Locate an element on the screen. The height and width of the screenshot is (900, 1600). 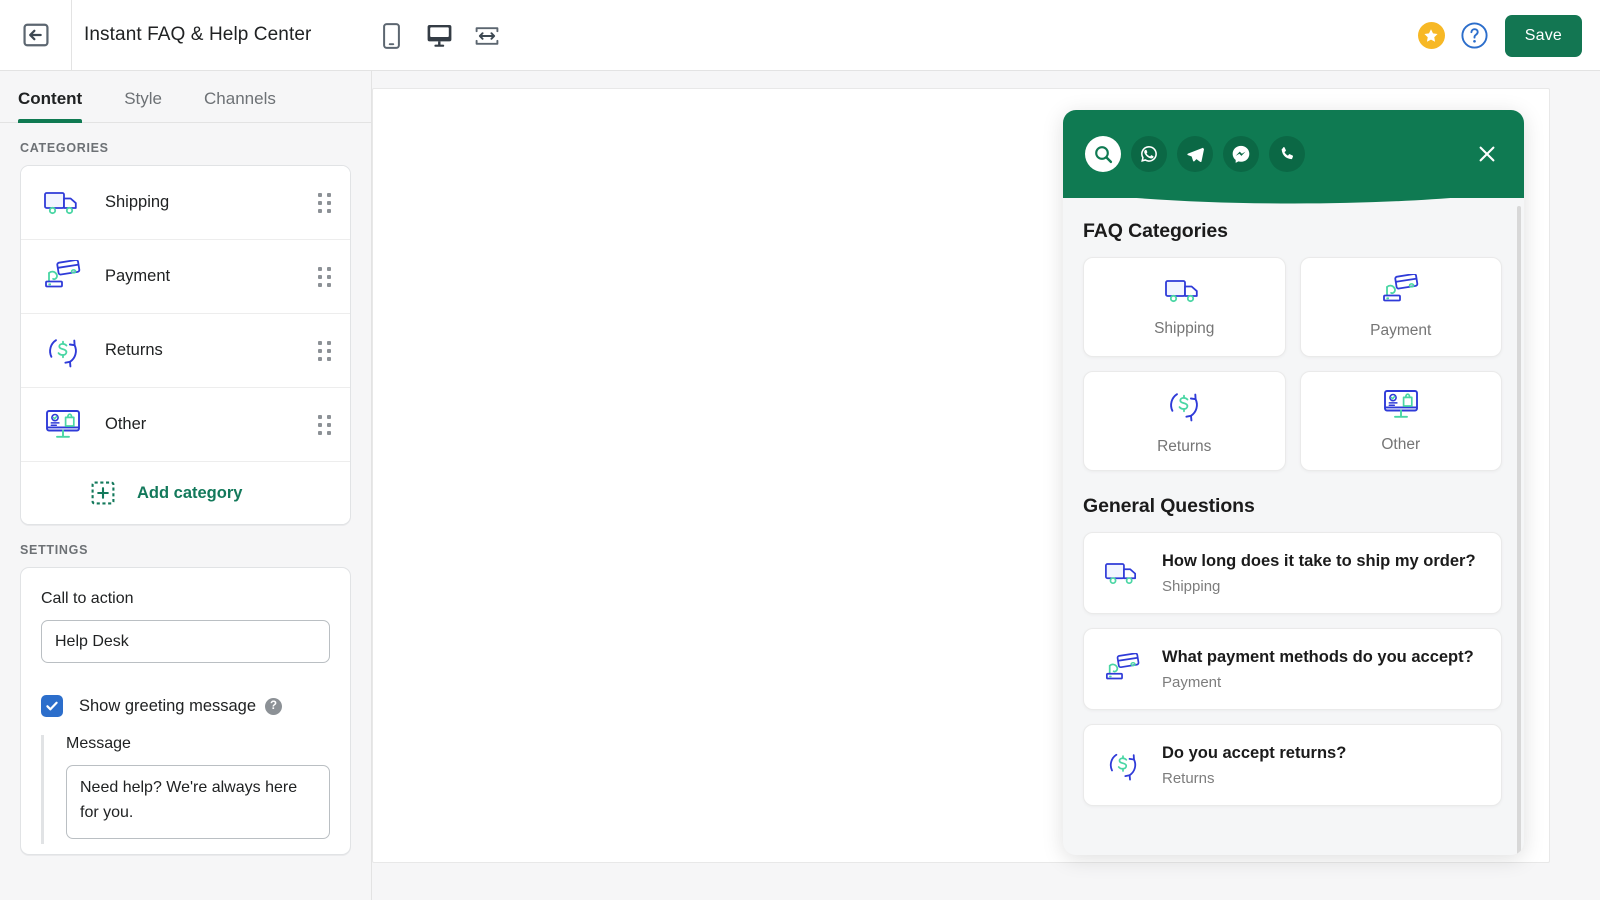
channel-telegram-button is located at coordinates (1195, 154).